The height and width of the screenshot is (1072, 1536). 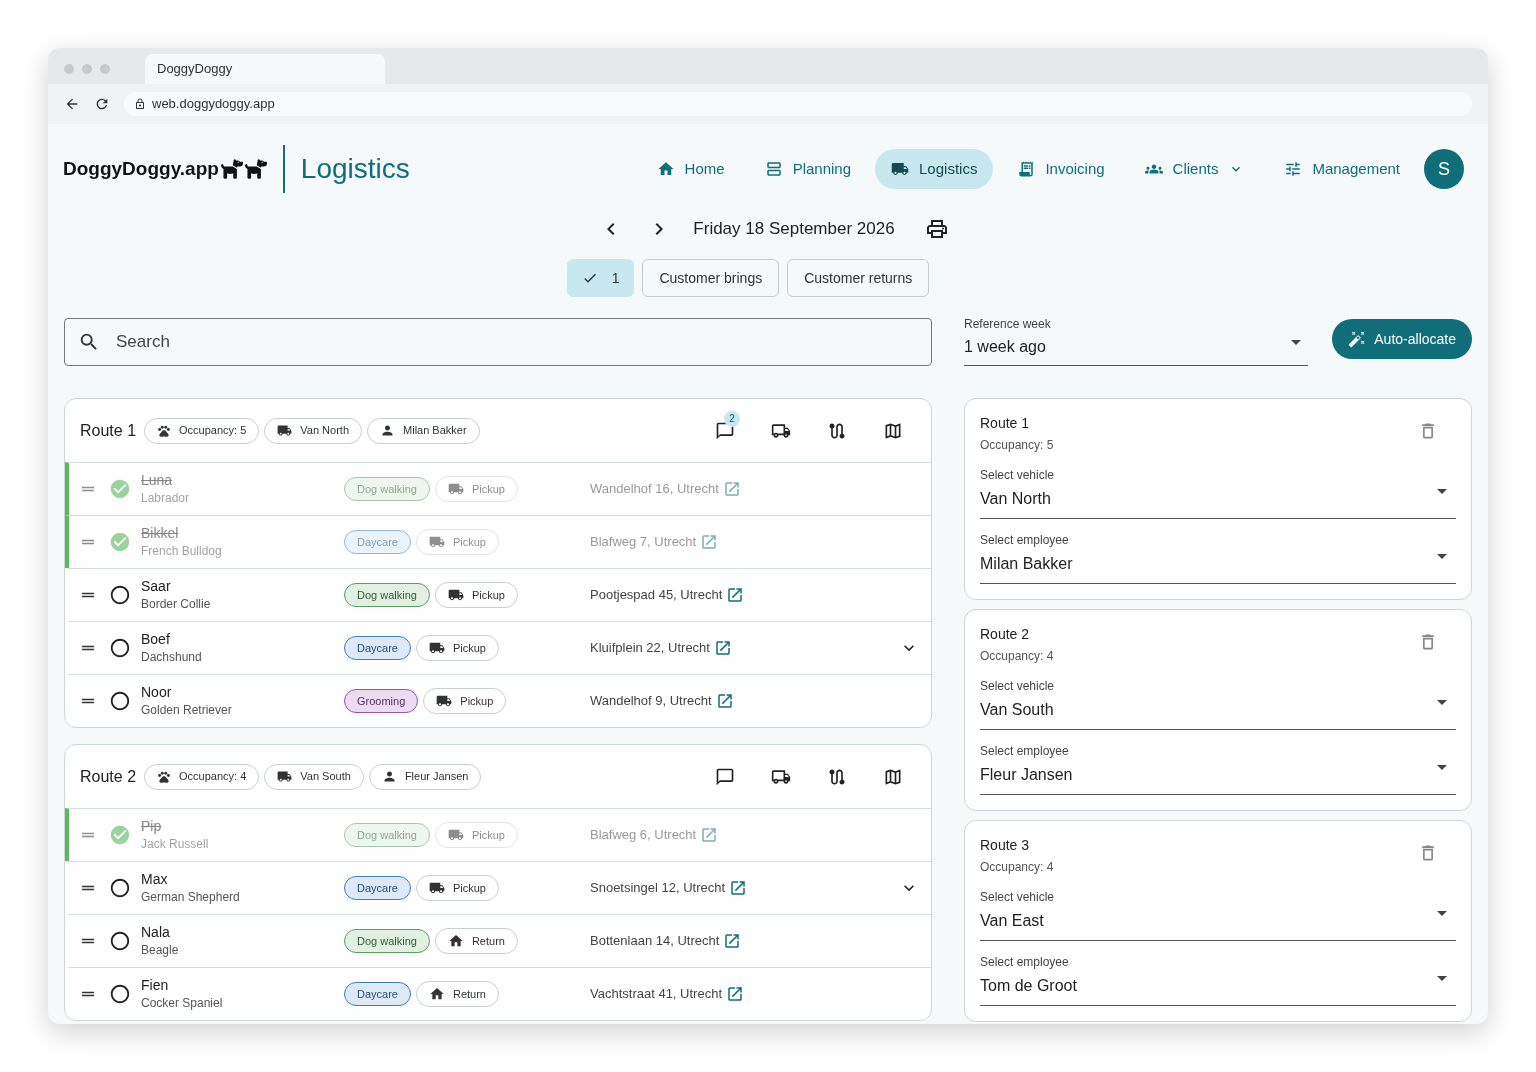 What do you see at coordinates (89, 342) in the screenshot?
I see `search-icon` at bounding box center [89, 342].